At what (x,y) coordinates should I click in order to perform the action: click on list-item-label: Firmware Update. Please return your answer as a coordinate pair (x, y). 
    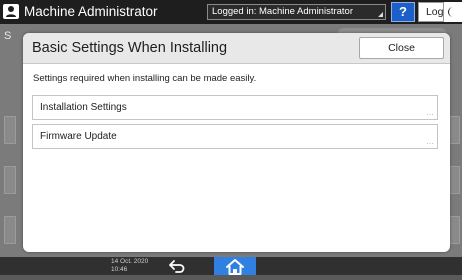
    Looking at the image, I should click on (78, 136).